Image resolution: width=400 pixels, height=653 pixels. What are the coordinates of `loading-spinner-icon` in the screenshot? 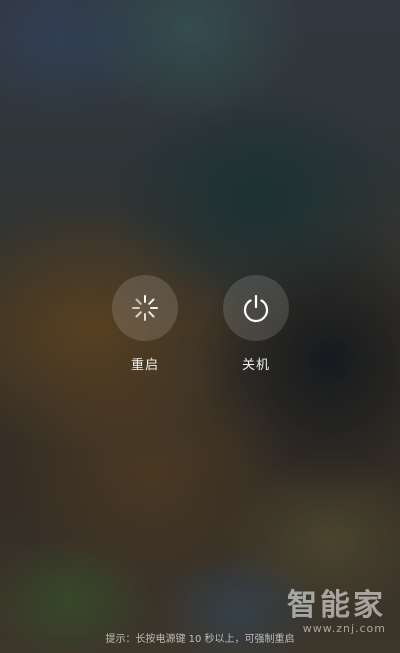 It's located at (145, 308).